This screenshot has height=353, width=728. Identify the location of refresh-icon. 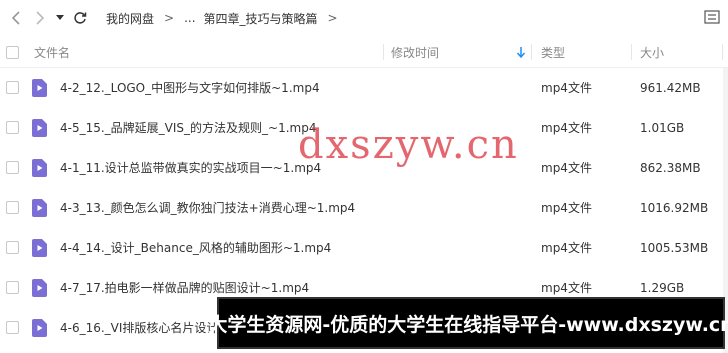
(80, 18).